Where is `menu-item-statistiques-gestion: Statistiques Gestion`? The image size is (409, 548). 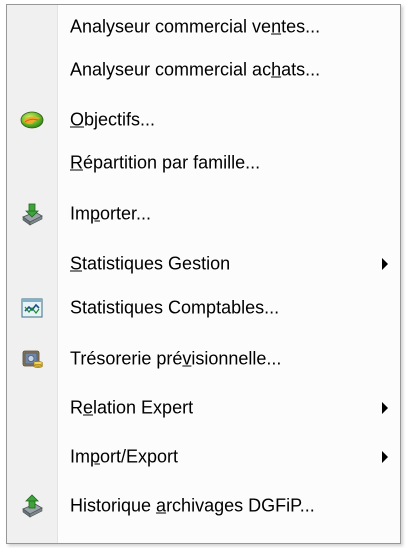 menu-item-statistiques-gestion: Statistiques Gestion is located at coordinates (203, 263).